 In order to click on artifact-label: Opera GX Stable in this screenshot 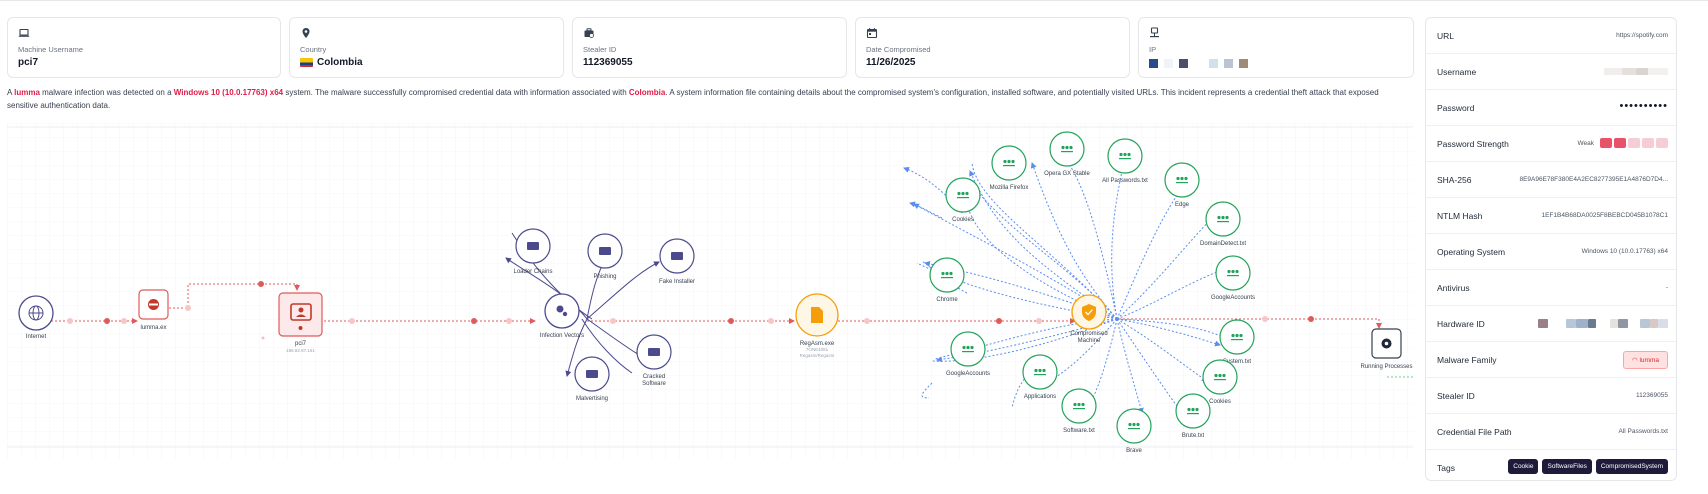, I will do `click(1067, 174)`.